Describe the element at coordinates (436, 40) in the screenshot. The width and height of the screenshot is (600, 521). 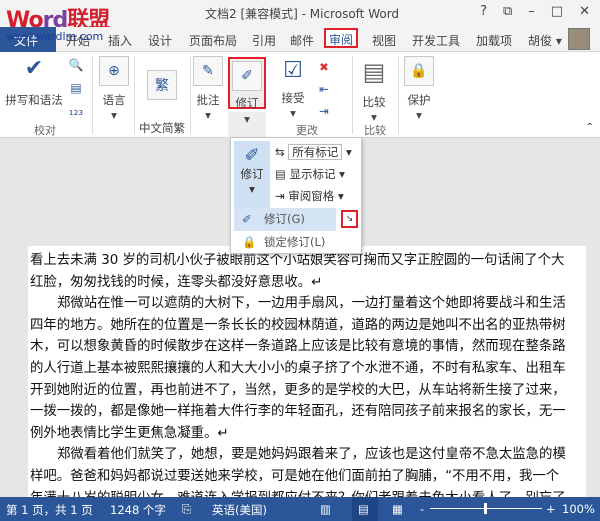
I see `tab-developer: 开发工具` at that location.